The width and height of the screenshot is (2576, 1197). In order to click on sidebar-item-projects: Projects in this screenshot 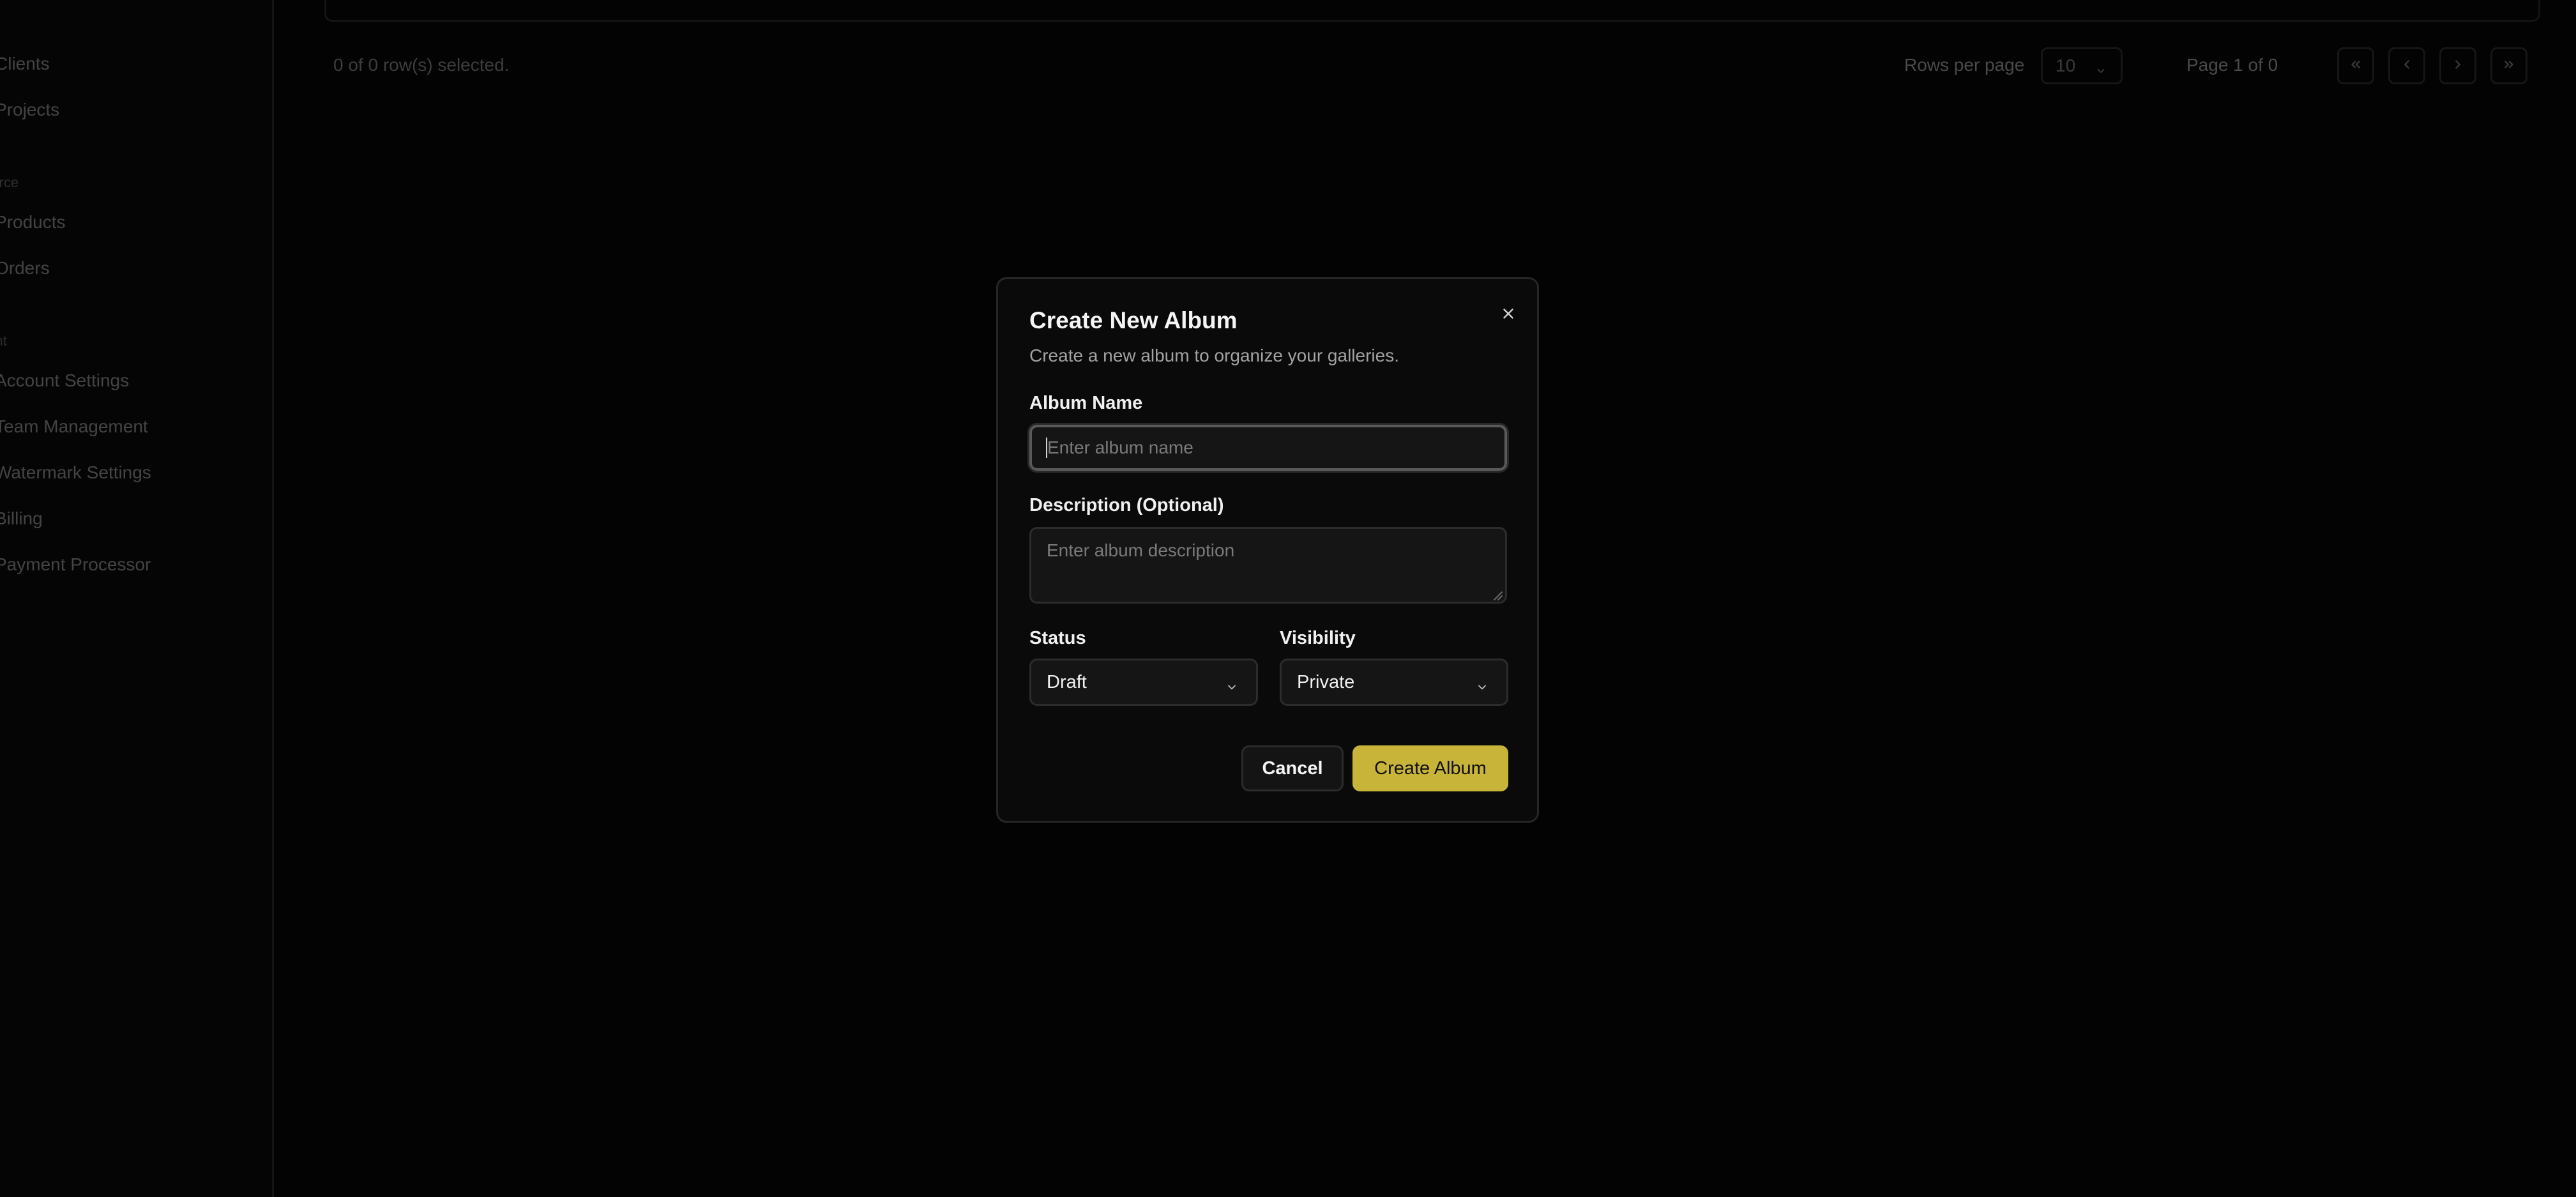, I will do `click(30, 110)`.